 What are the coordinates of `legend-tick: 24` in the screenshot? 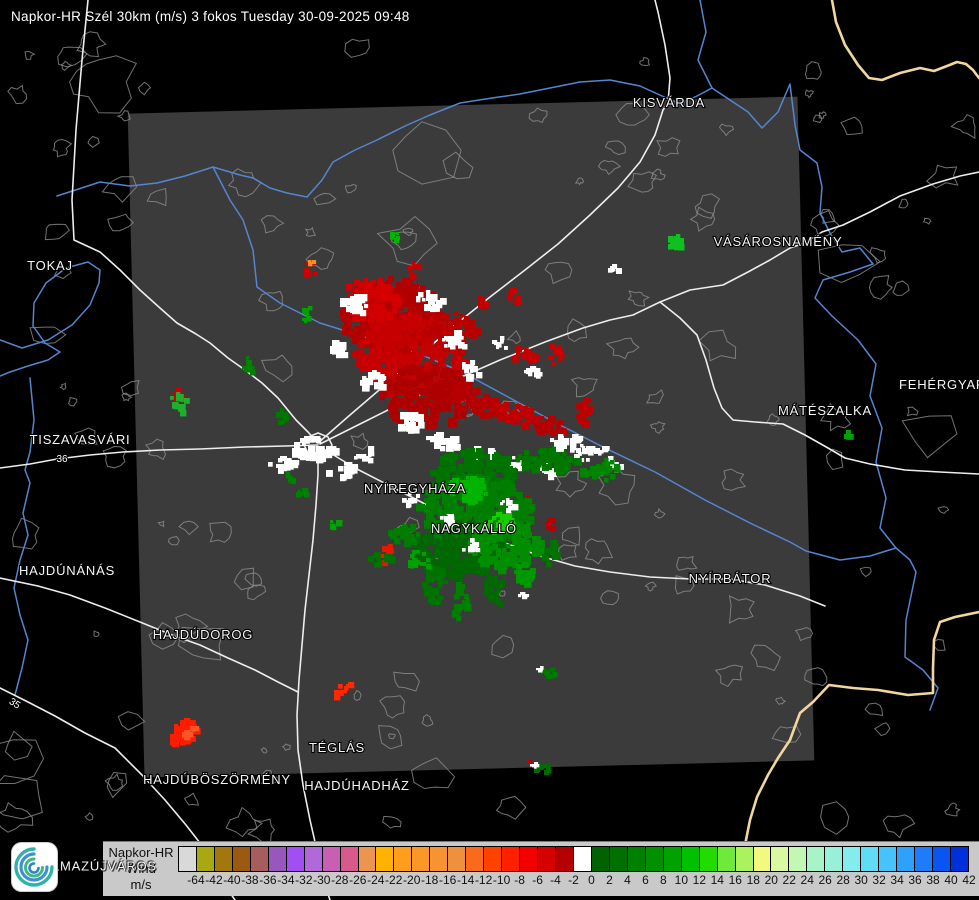 It's located at (807, 880).